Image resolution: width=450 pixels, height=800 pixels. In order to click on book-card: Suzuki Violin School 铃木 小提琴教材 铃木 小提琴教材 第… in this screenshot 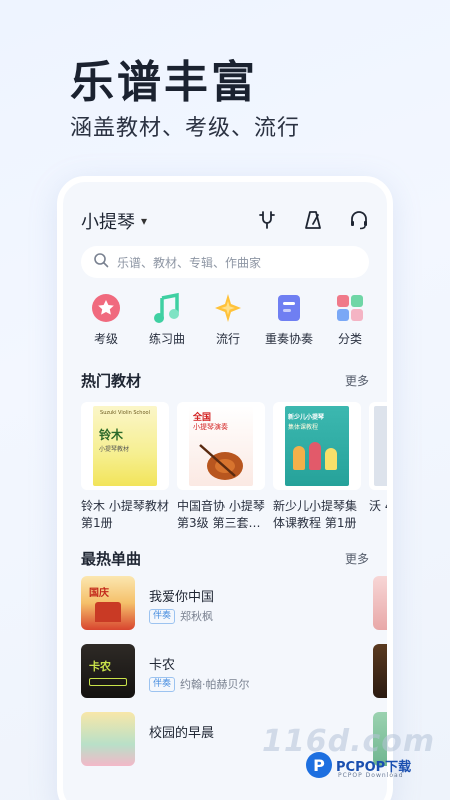, I will do `click(125, 467)`.